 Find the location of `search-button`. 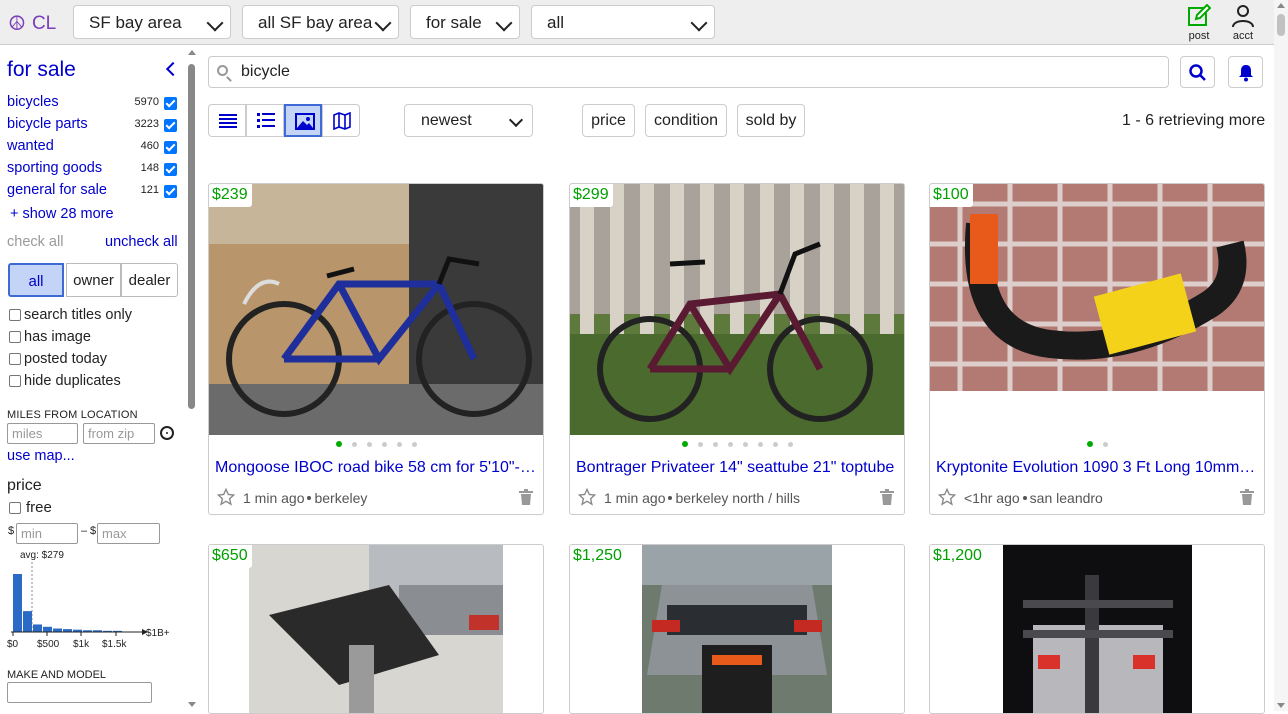

search-button is located at coordinates (1197, 72).